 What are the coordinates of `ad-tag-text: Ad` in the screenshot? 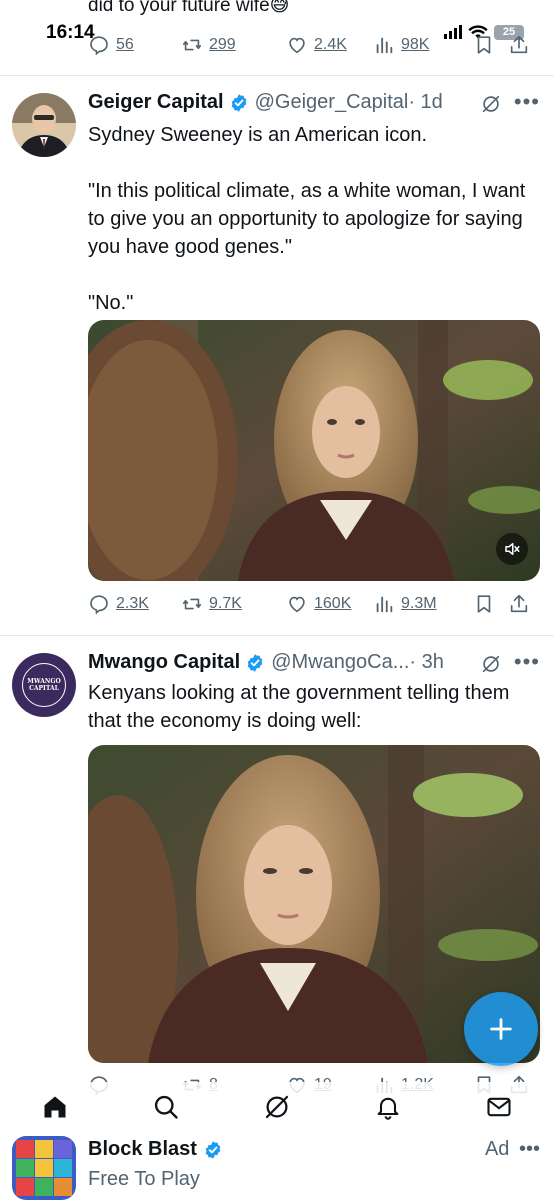 It's located at (497, 1149).